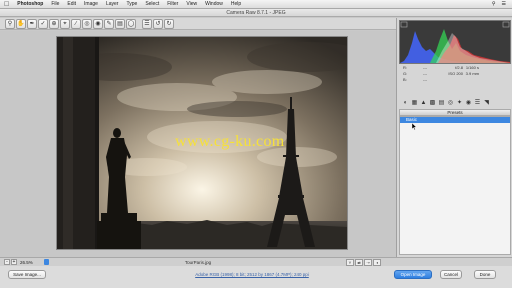 This screenshot has height=288, width=512. What do you see at coordinates (236, 4) in the screenshot?
I see `menu-help: Help` at bounding box center [236, 4].